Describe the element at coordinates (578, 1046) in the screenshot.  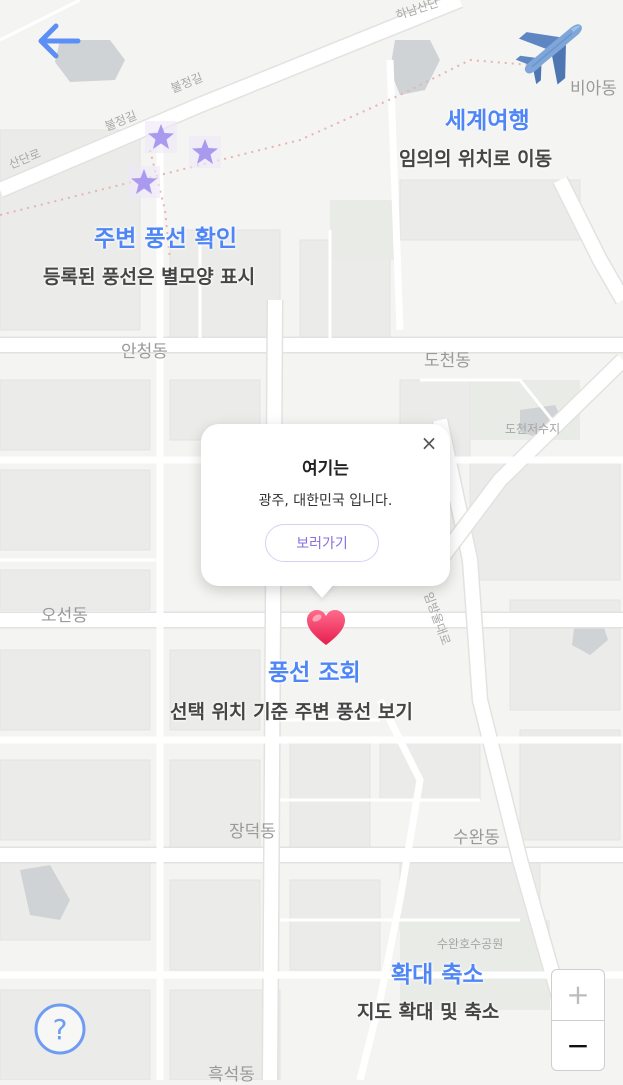
I see `zoom-out-button: −` at that location.